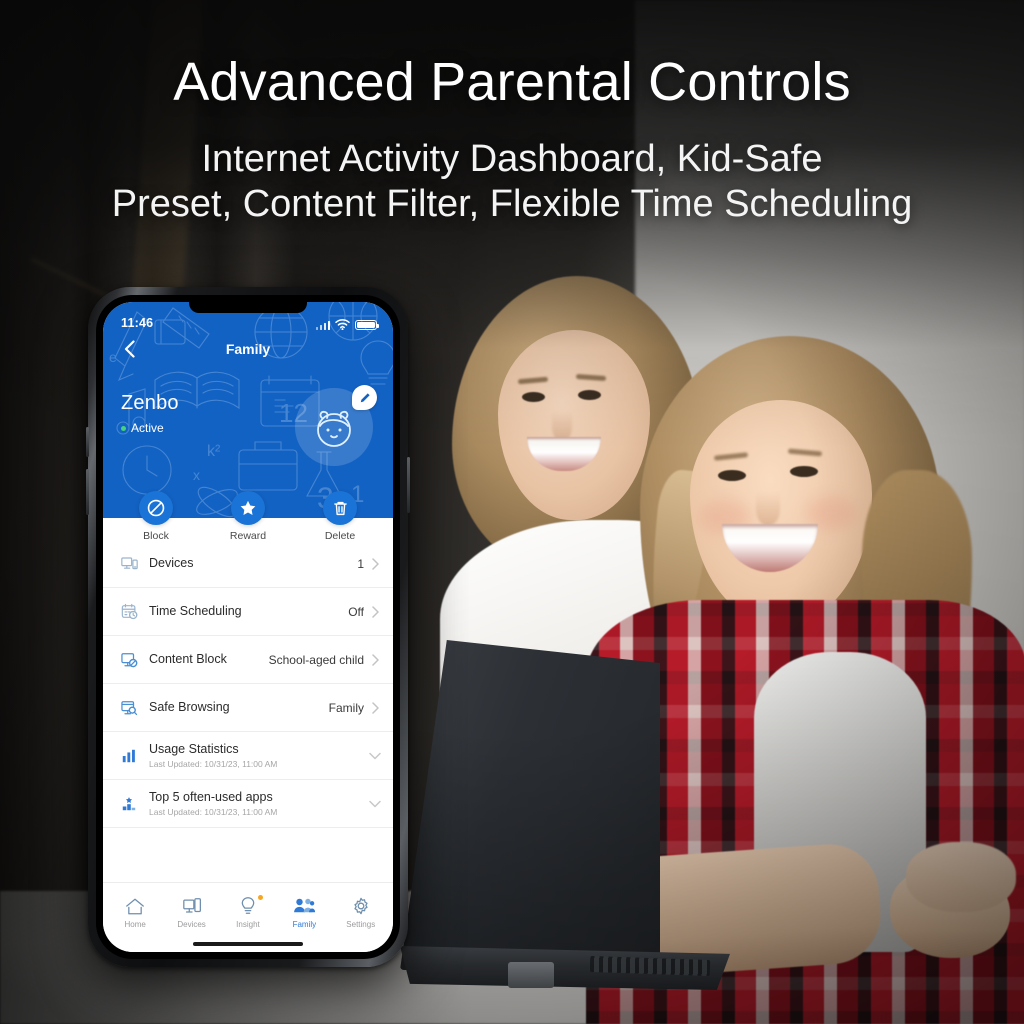 The height and width of the screenshot is (1024, 1024). I want to click on tab-settings-label: Settings, so click(361, 924).